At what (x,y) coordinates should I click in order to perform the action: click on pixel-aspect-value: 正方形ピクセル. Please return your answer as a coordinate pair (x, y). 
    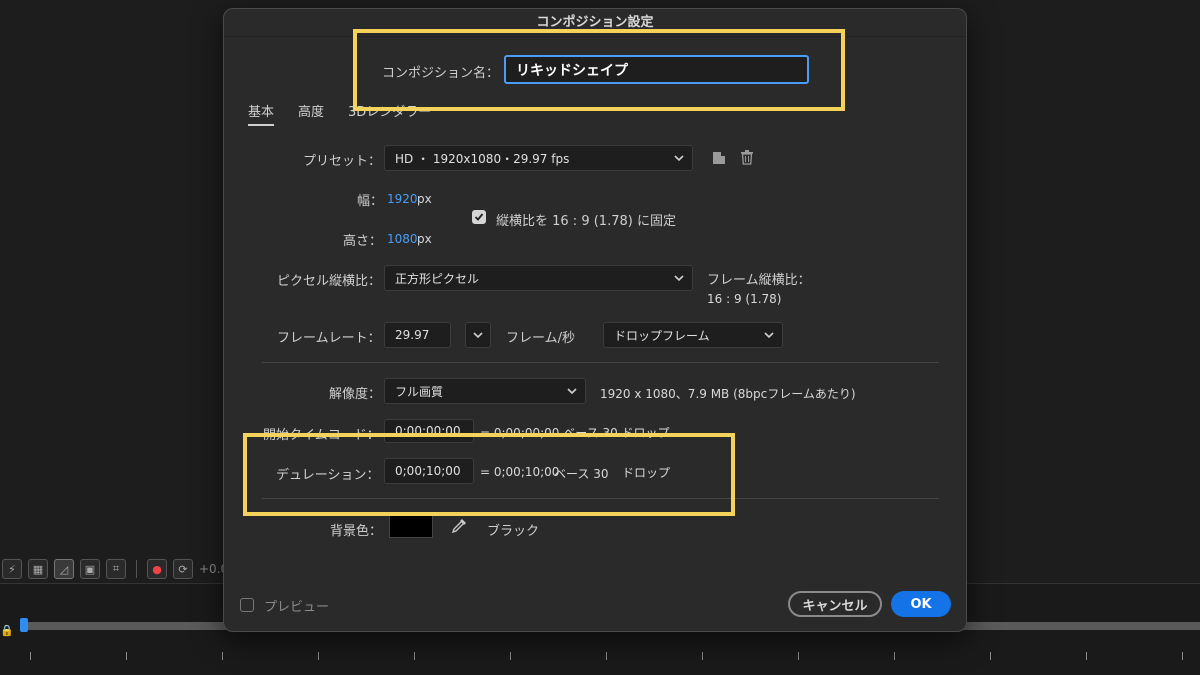
    Looking at the image, I should click on (437, 278).